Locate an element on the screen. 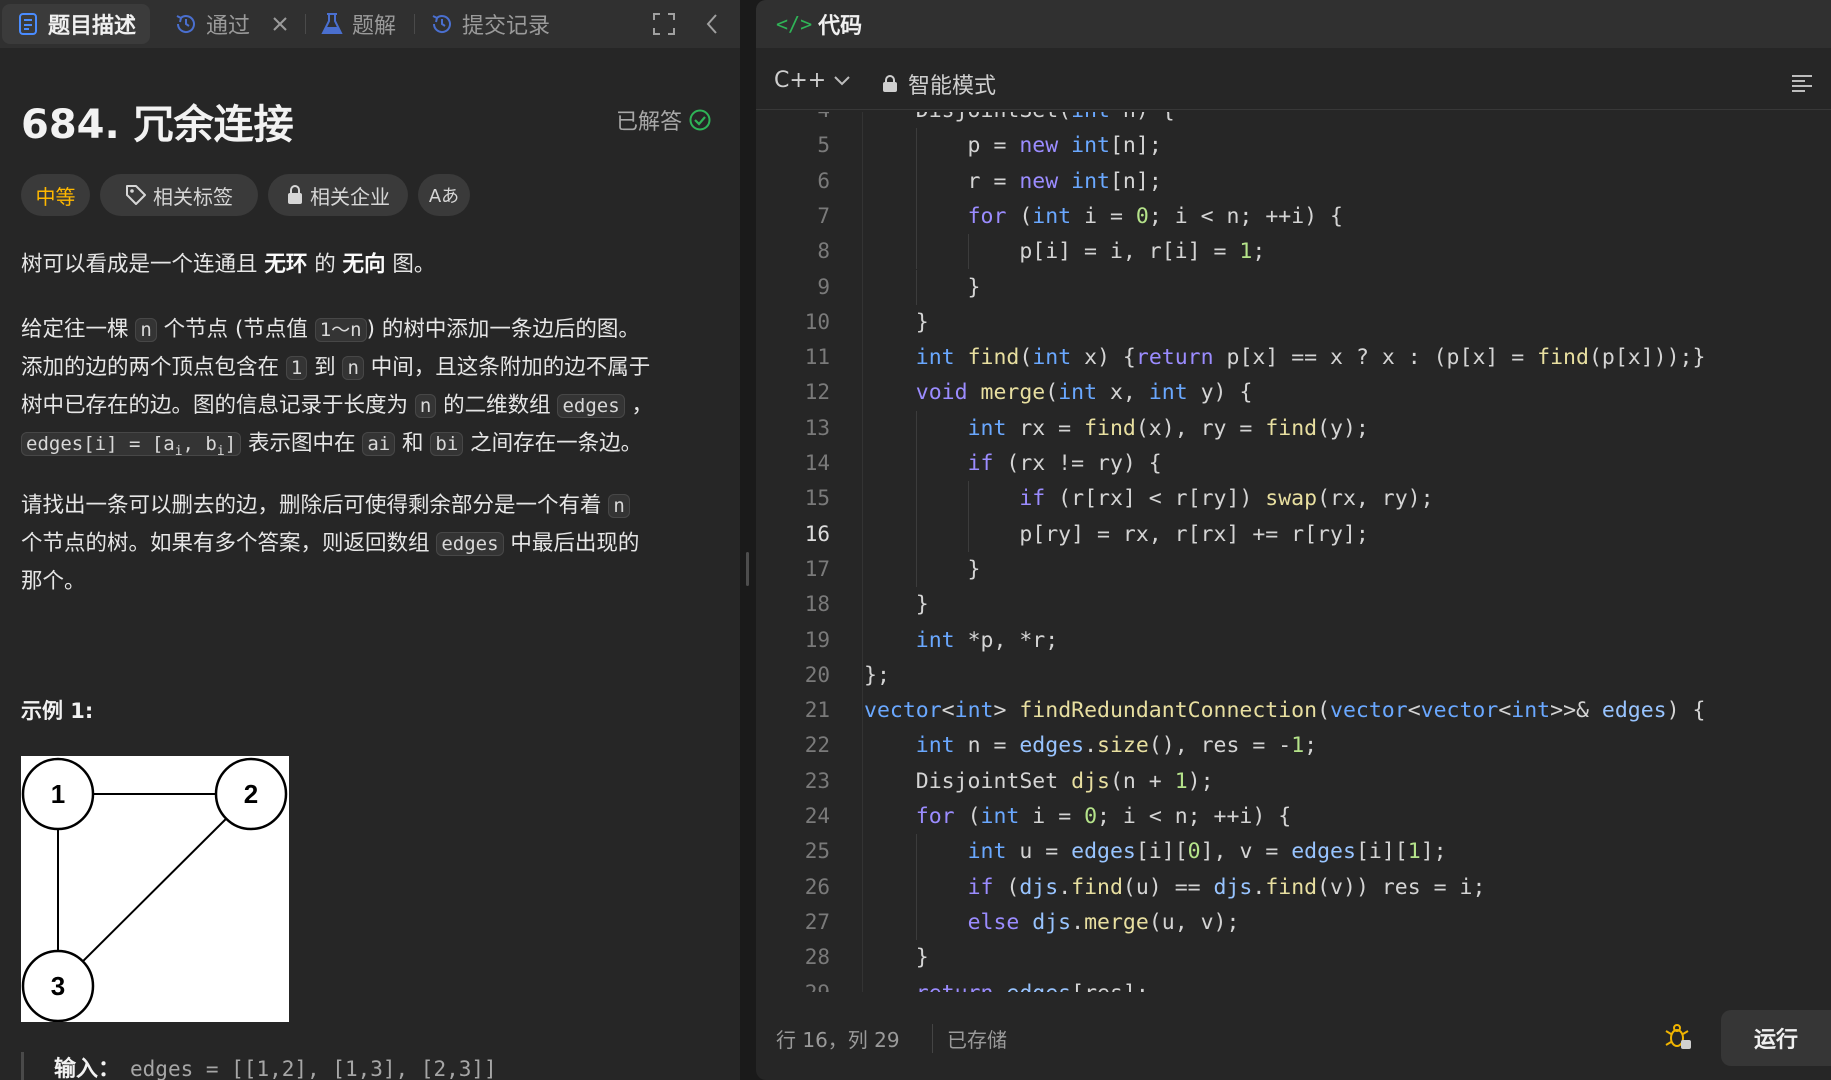 This screenshot has height=1080, width=1831. line-number: 7 is located at coordinates (823, 215).